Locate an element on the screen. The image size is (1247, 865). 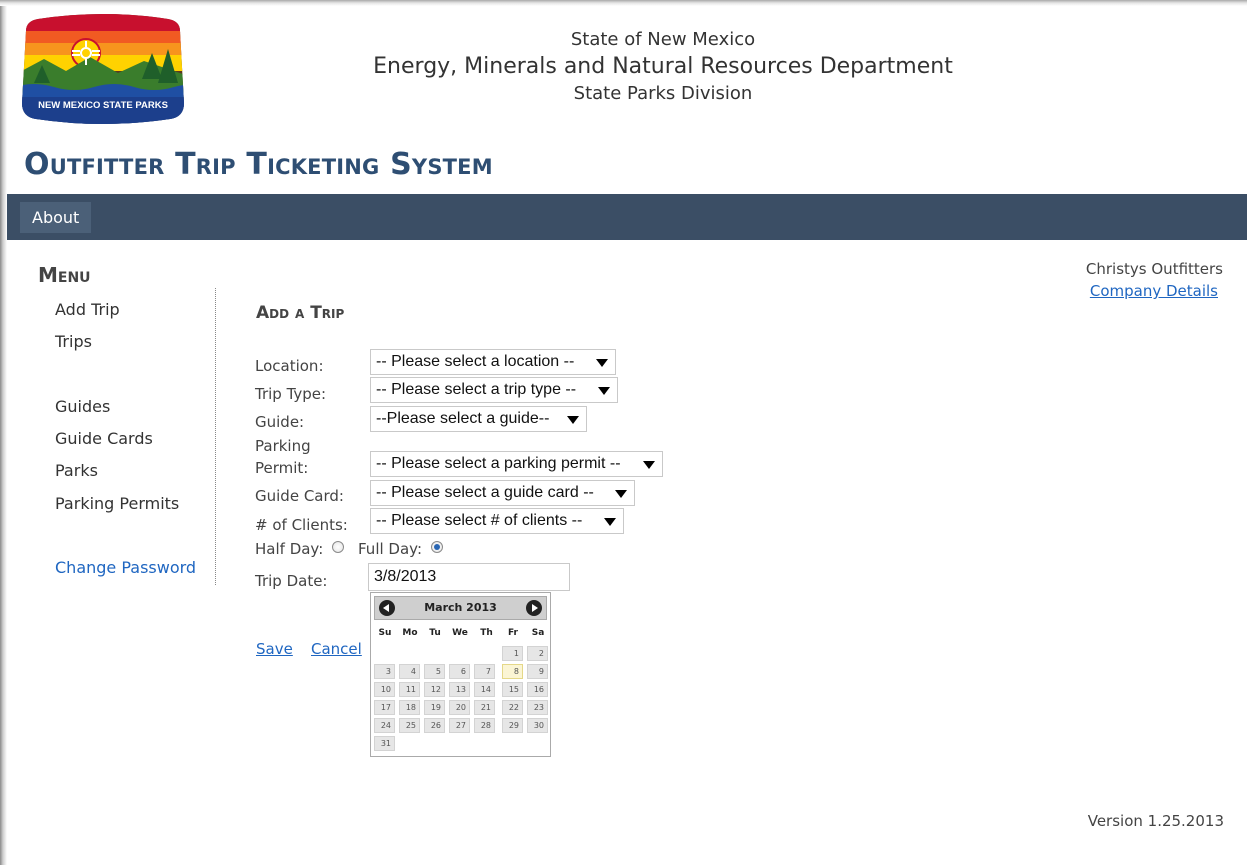
datepicker-day: 23 is located at coordinates (537, 707).